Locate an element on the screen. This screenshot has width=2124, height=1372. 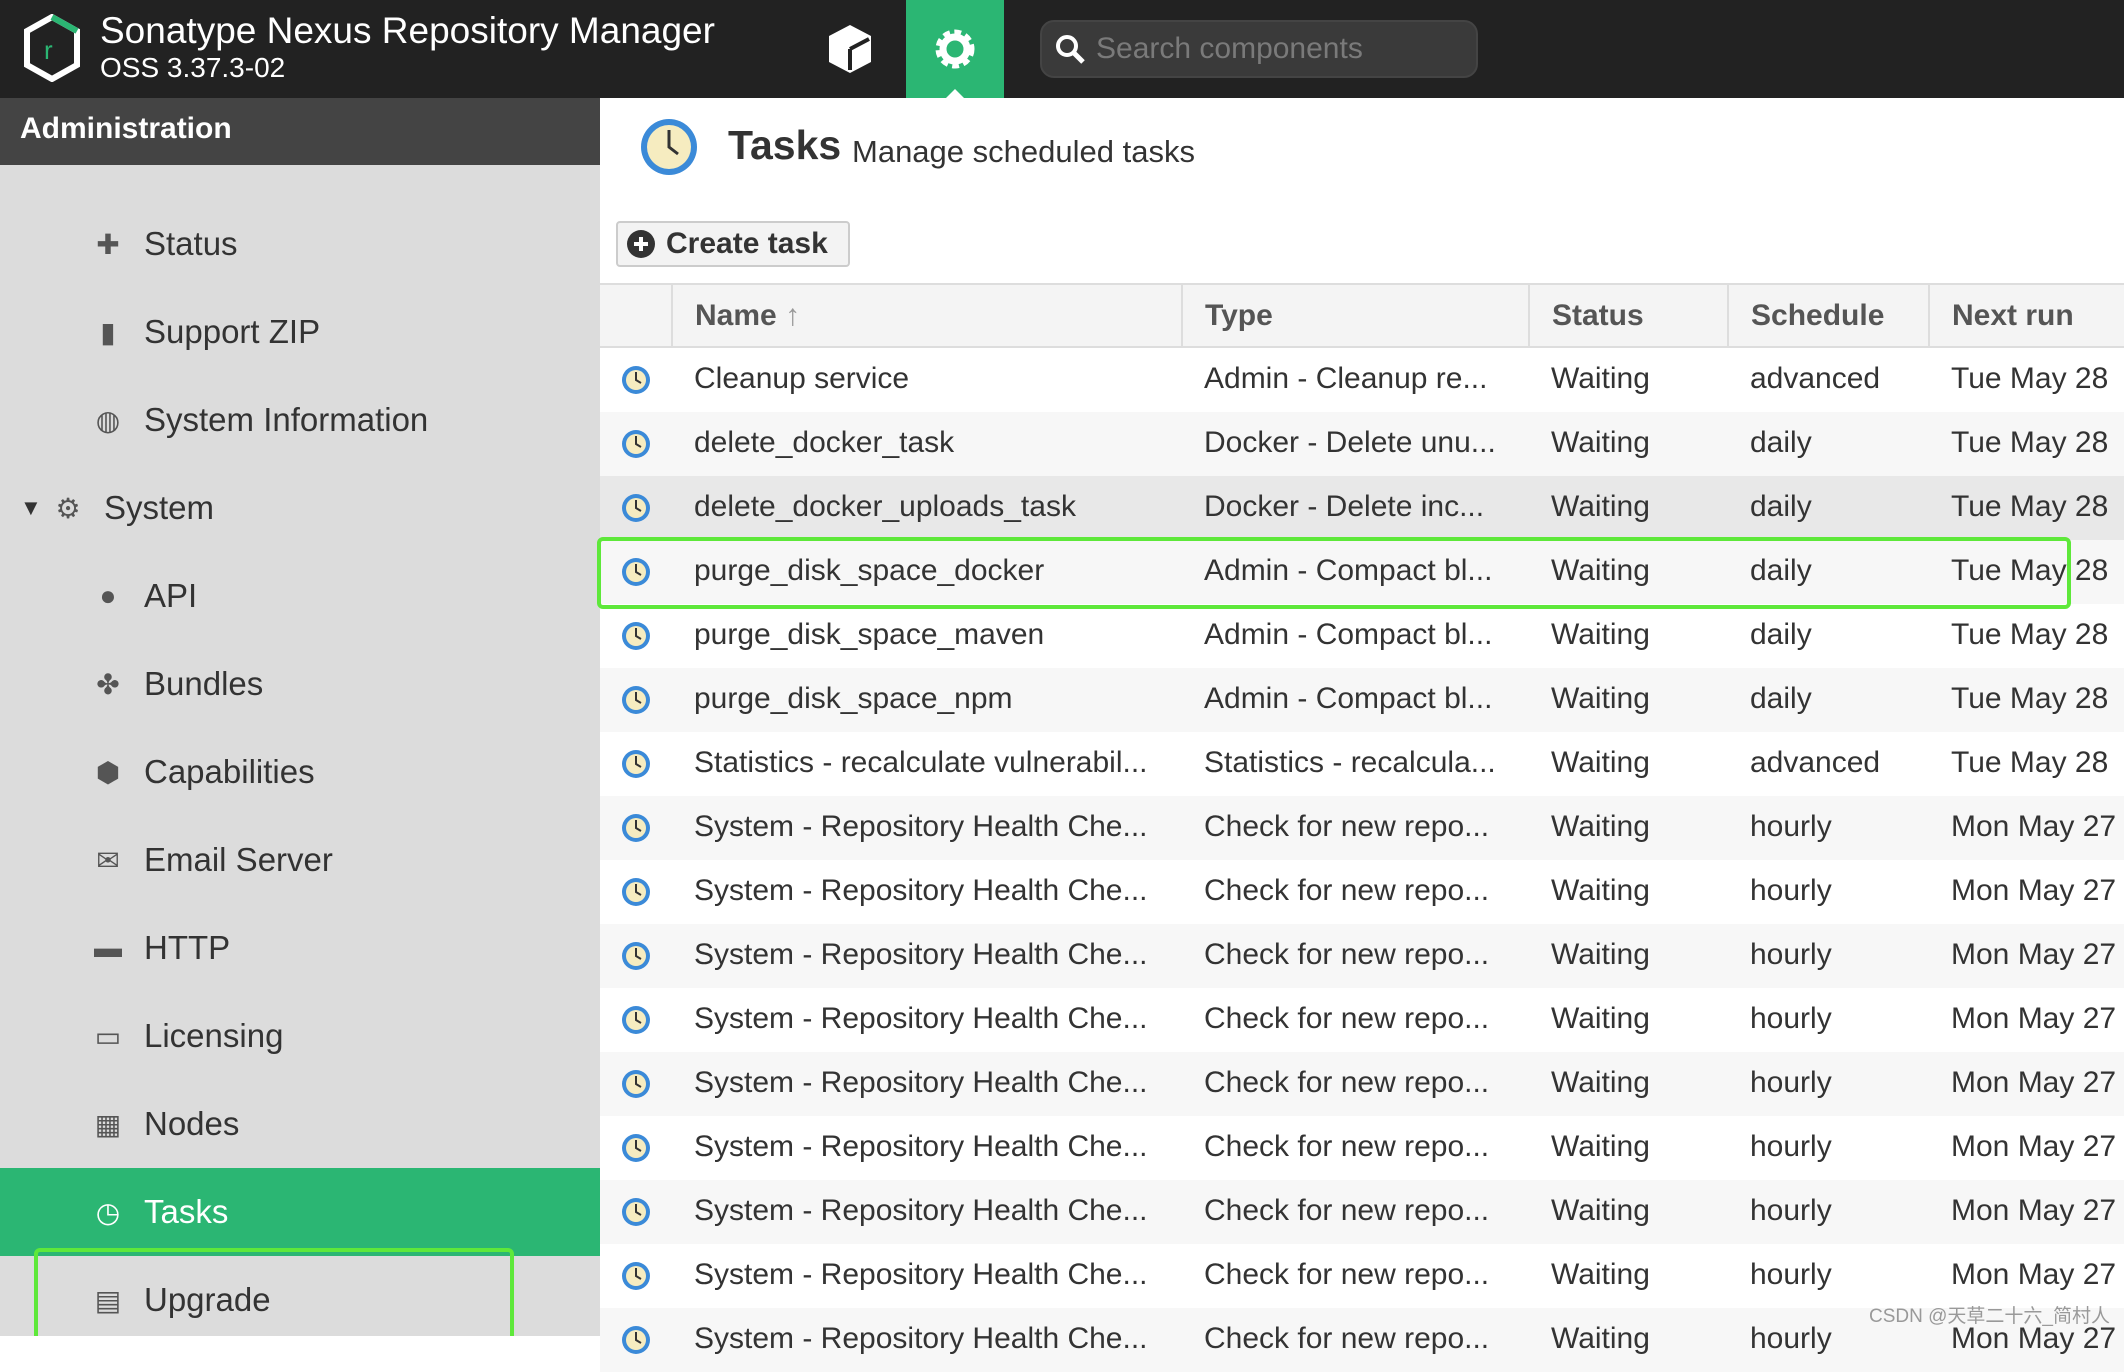
sort-ascending-icon: ↑ is located at coordinates (793, 315).